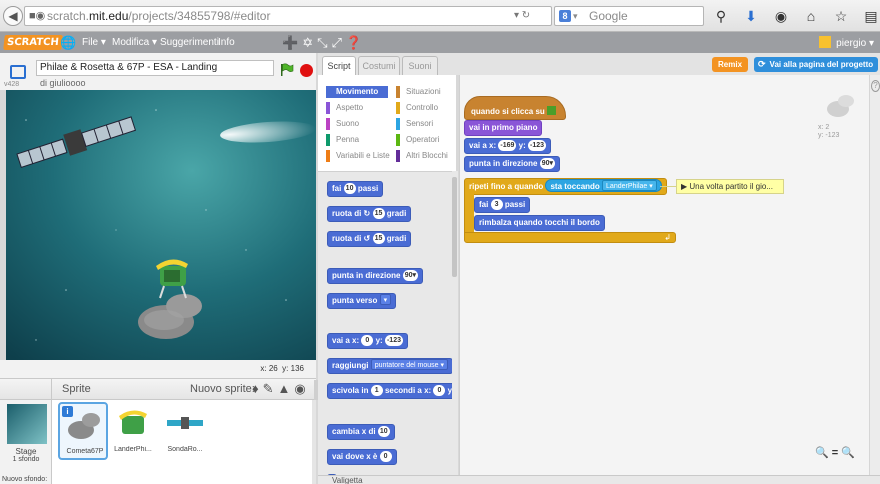 The image size is (880, 484). I want to click on block-dropdown: ▾, so click(385, 299).